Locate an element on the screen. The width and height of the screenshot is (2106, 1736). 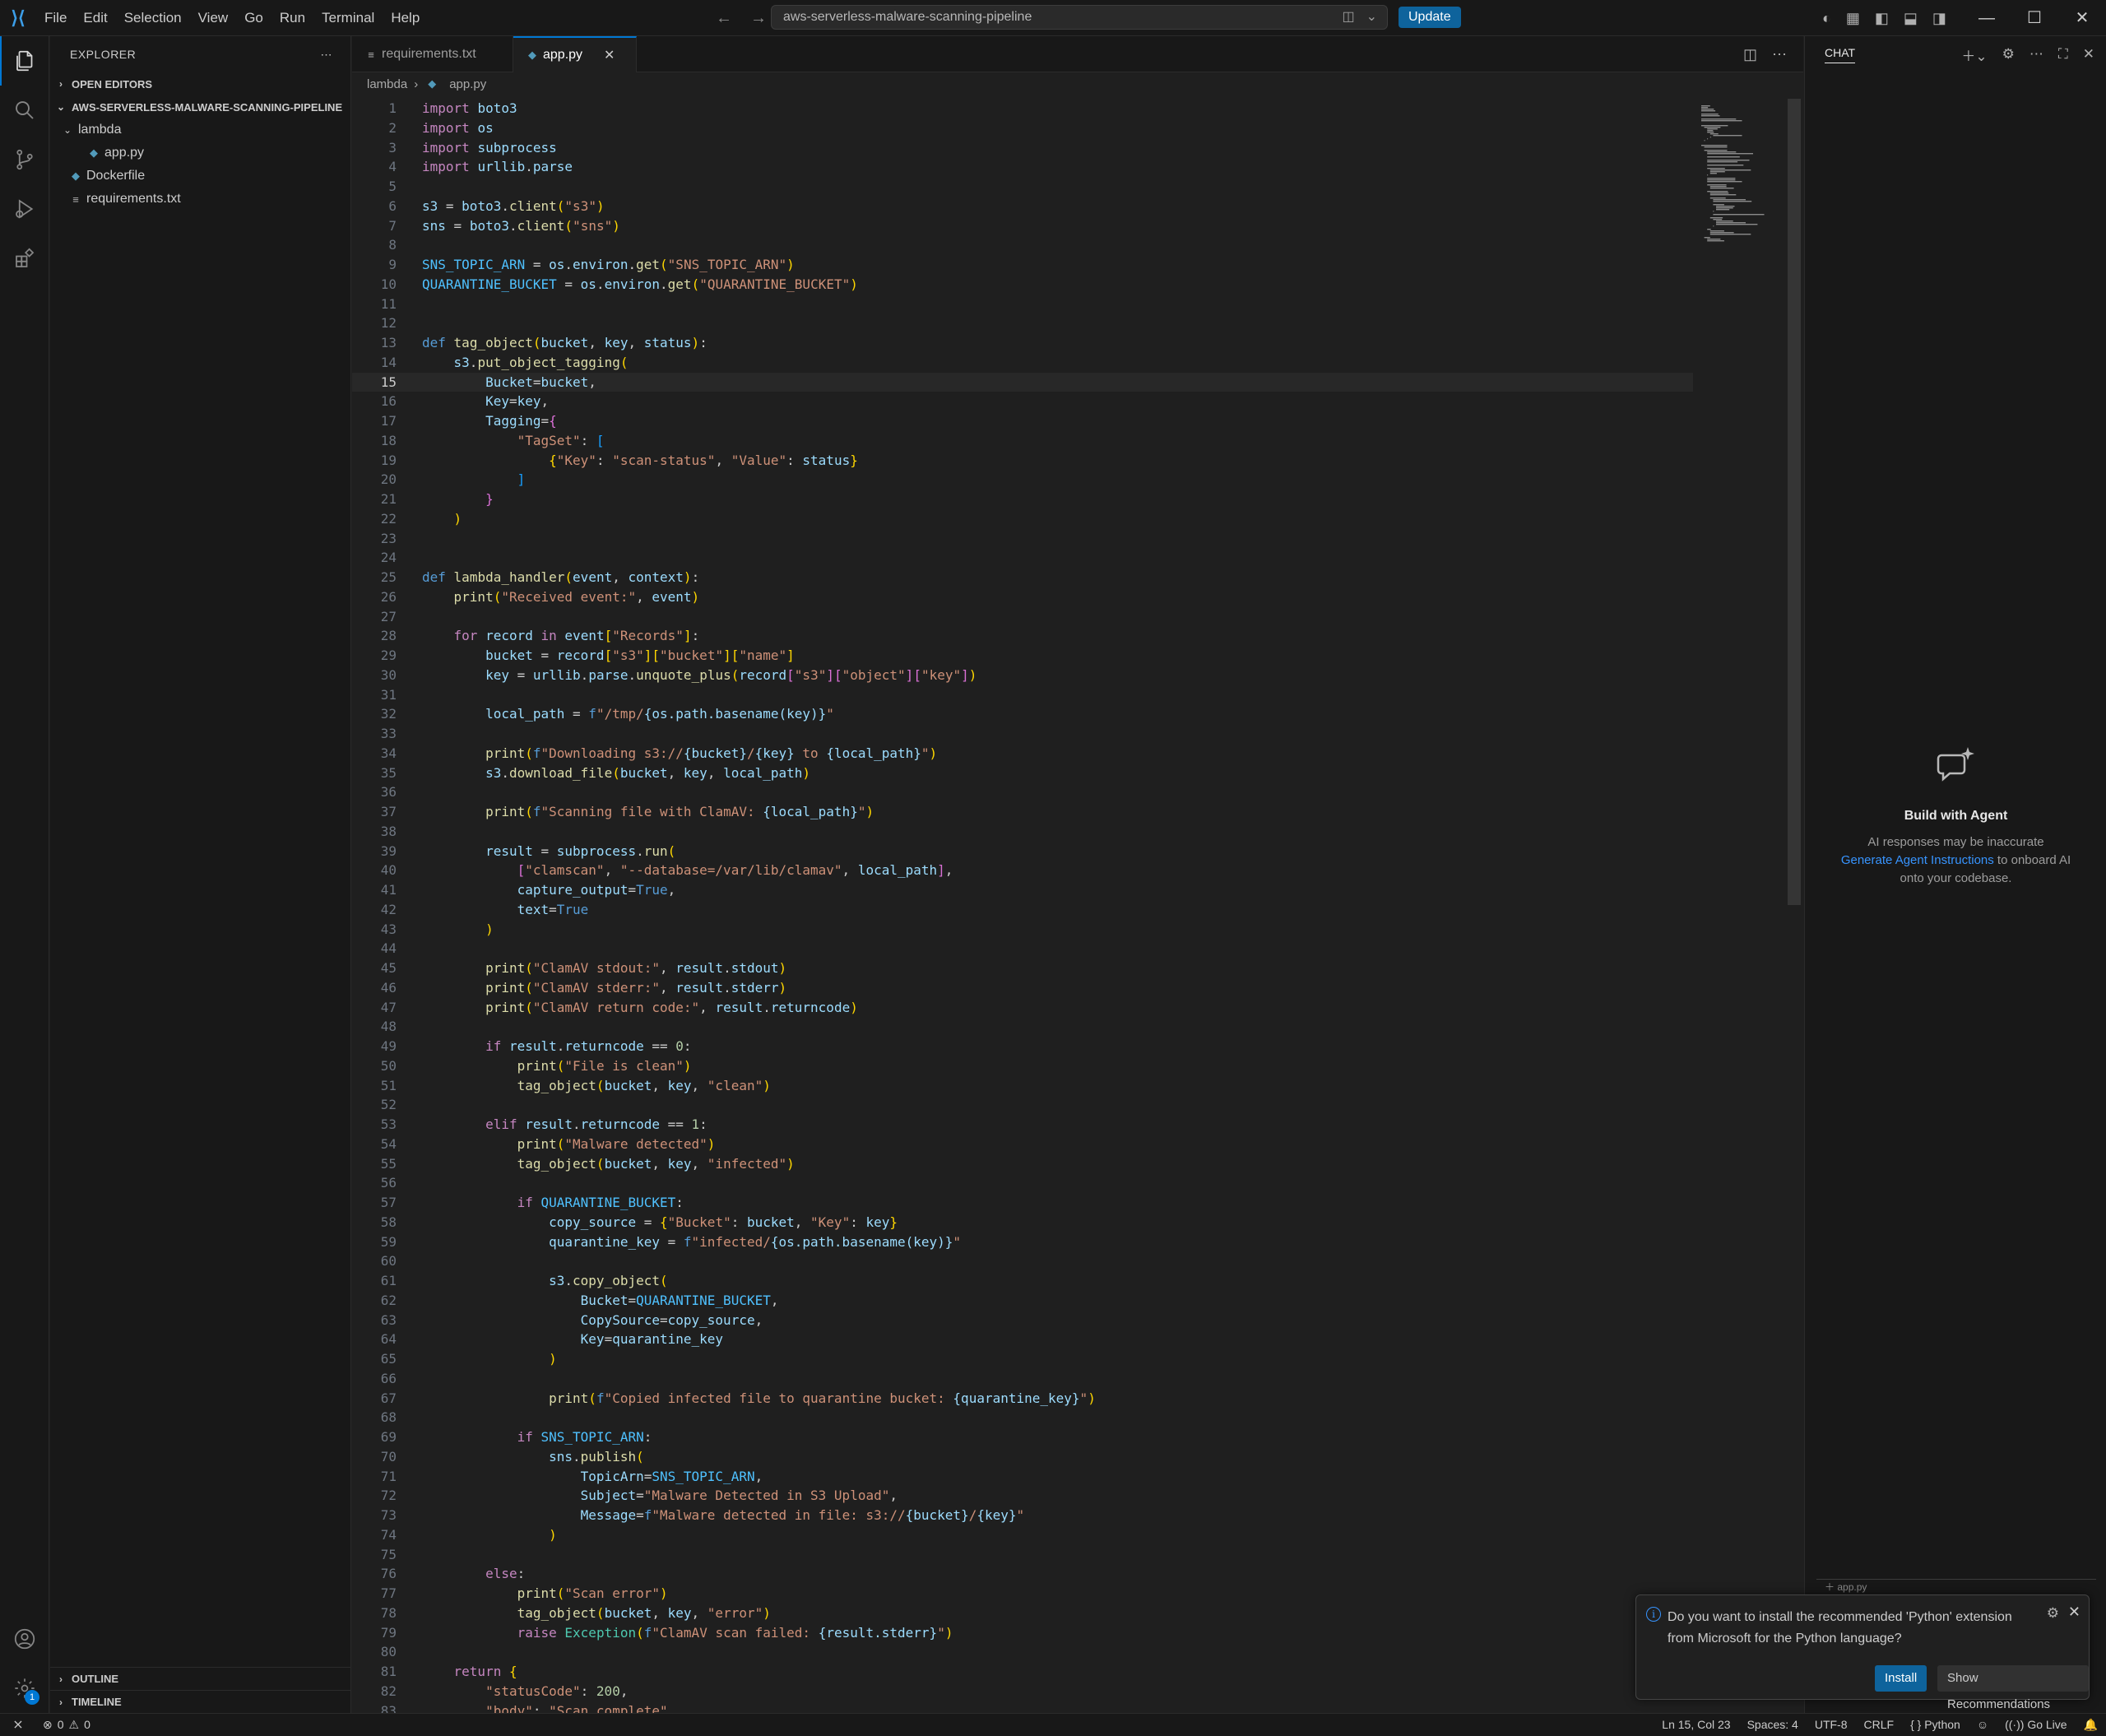
code-line: 38 is located at coordinates (1022, 832).